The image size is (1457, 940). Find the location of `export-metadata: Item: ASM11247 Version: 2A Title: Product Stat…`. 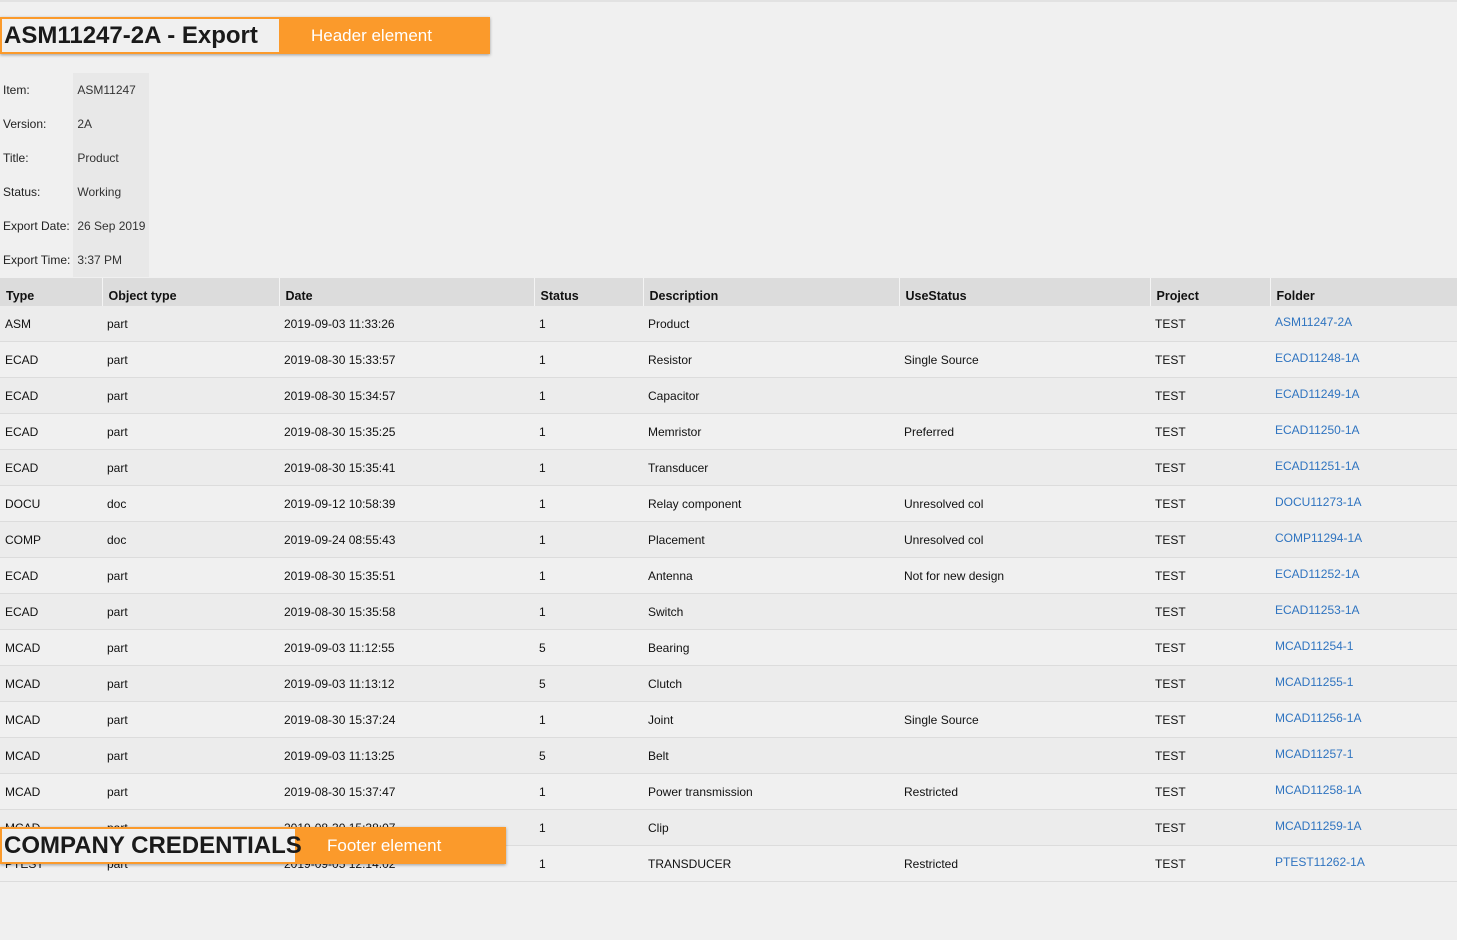

export-metadata: Item: ASM11247 Version: 2A Title: Product Stat… is located at coordinates (75, 175).